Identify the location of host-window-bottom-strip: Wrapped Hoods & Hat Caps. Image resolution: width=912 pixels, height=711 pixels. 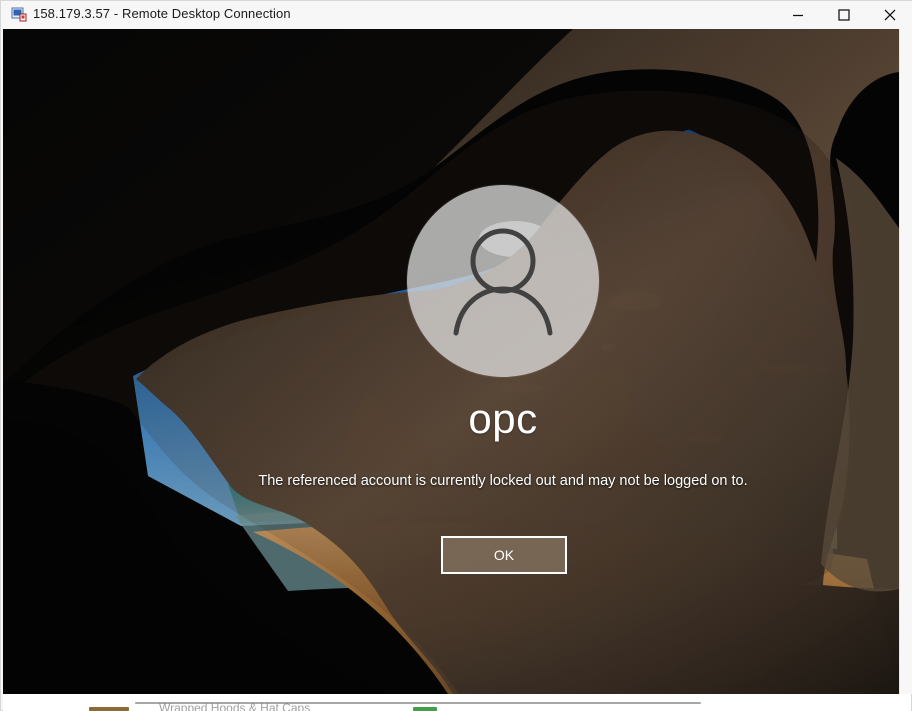
(457, 702).